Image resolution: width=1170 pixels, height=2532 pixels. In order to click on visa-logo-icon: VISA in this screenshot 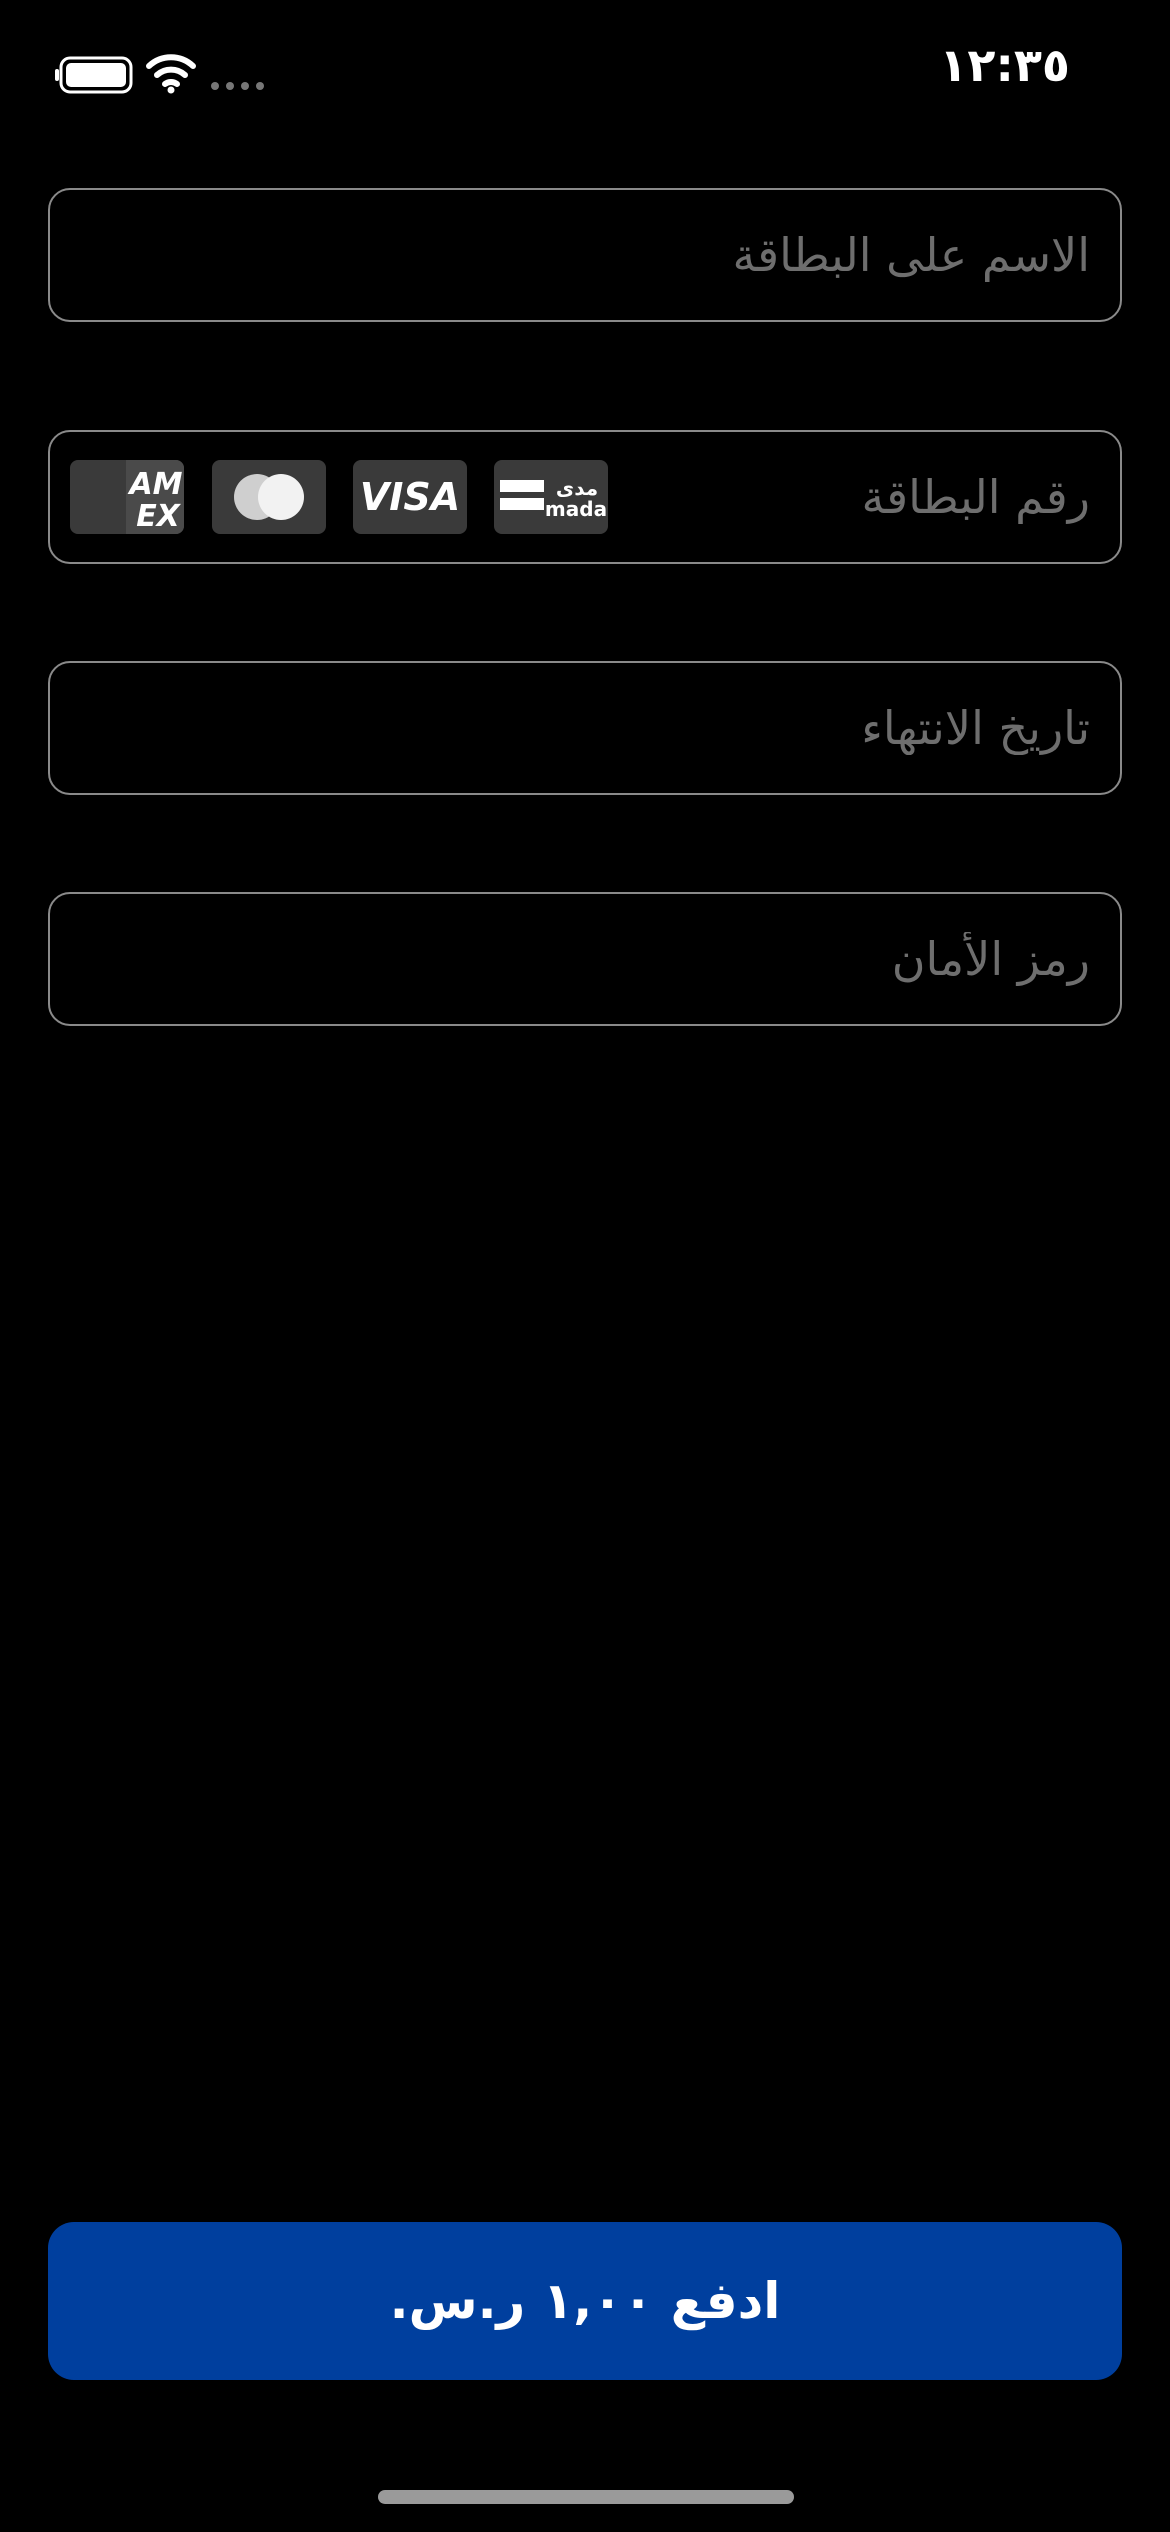, I will do `click(410, 497)`.